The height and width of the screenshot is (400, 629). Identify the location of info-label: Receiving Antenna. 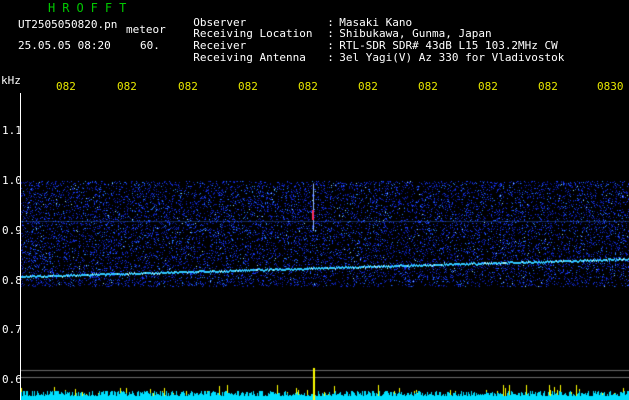
(249, 57).